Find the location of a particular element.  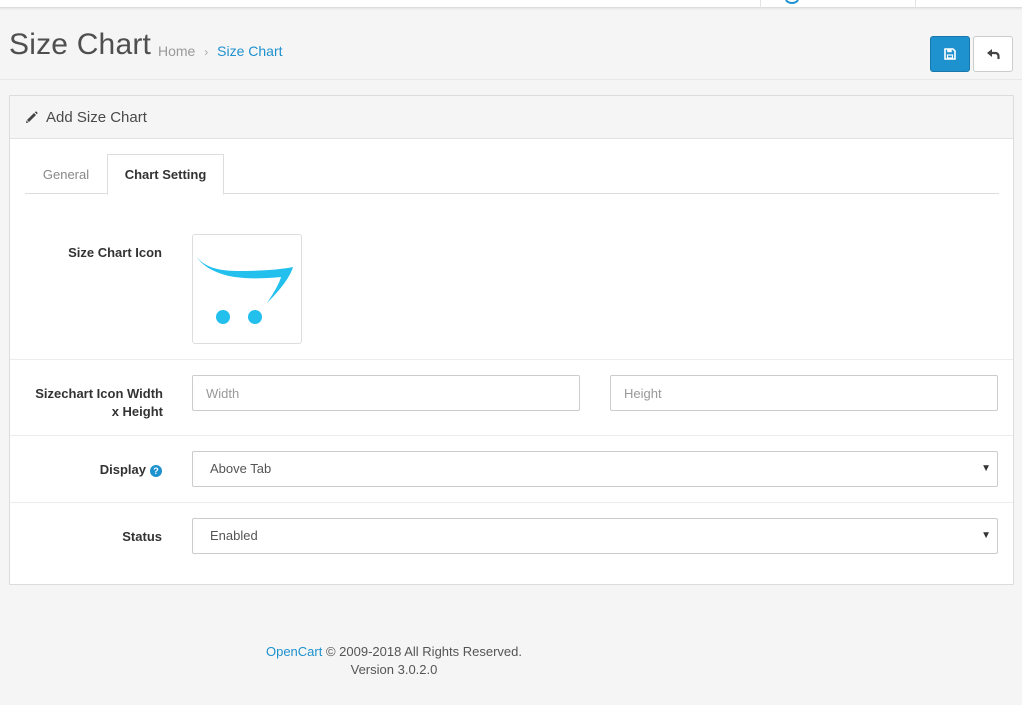

tab-chart-setting: Chart Setting is located at coordinates (165, 174).